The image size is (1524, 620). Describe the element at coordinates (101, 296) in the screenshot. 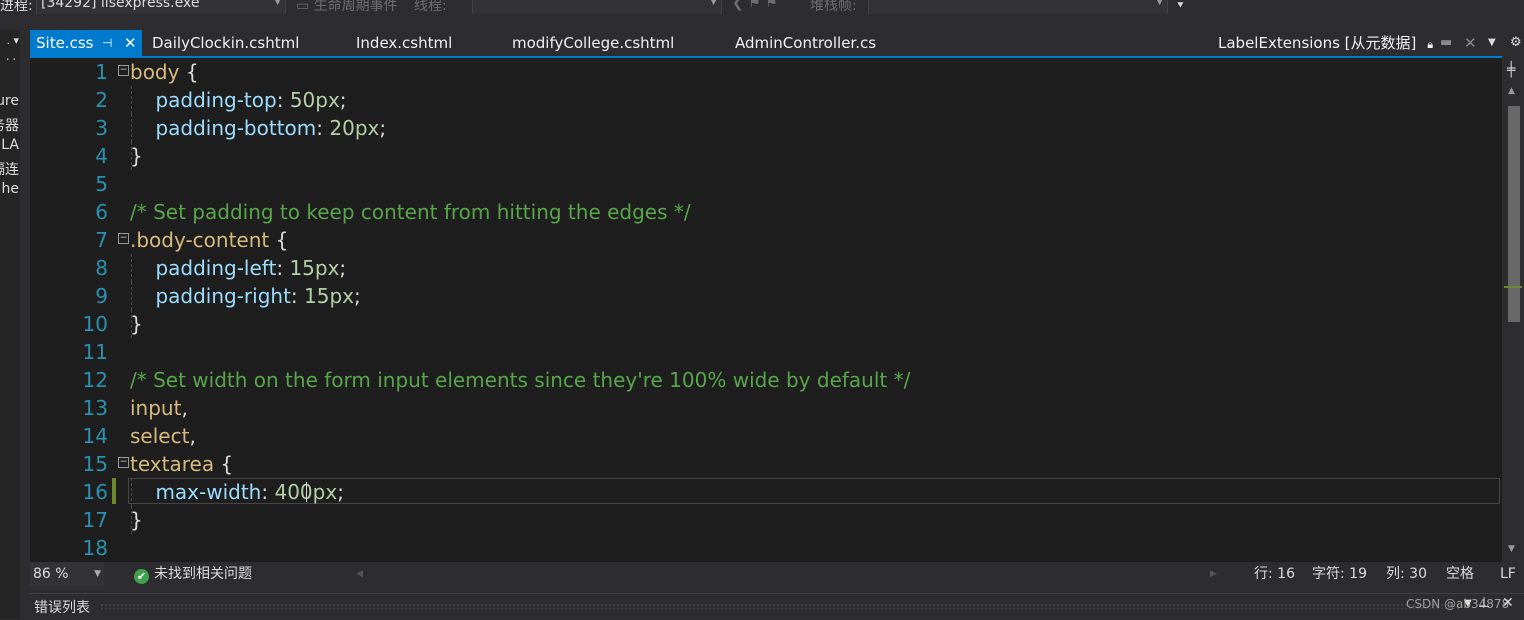

I see `line-number: 9` at that location.